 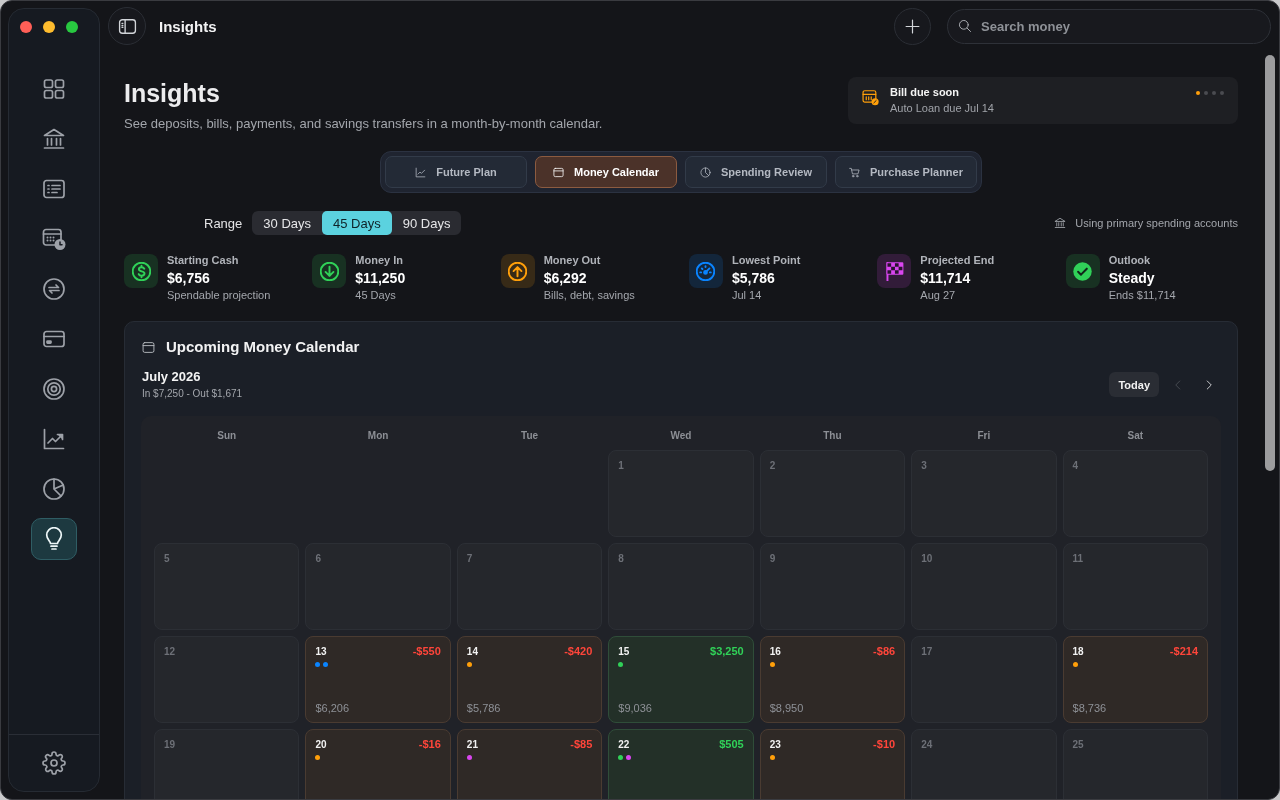 What do you see at coordinates (376, 295) in the screenshot?
I see `stat-detail: 45 Days` at bounding box center [376, 295].